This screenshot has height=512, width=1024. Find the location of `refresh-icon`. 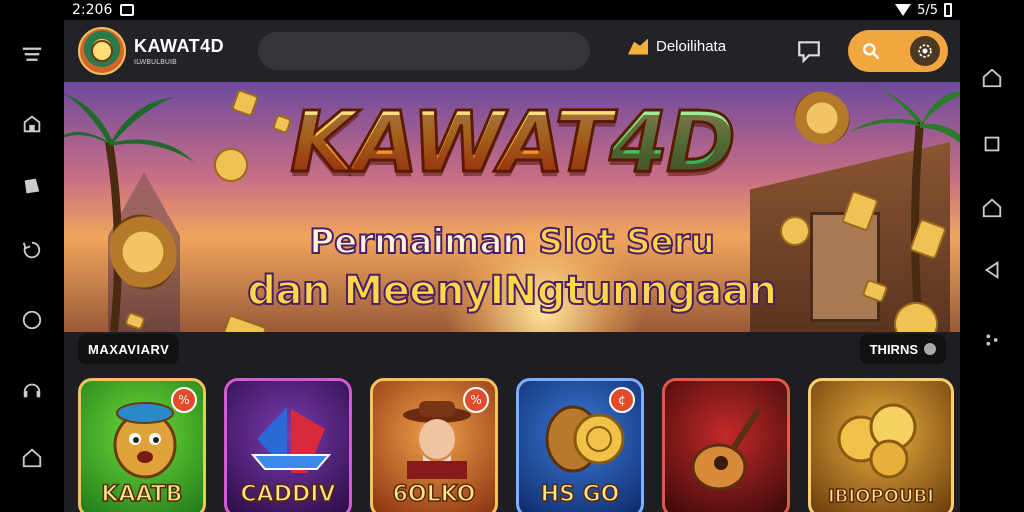

refresh-icon is located at coordinates (32, 250).